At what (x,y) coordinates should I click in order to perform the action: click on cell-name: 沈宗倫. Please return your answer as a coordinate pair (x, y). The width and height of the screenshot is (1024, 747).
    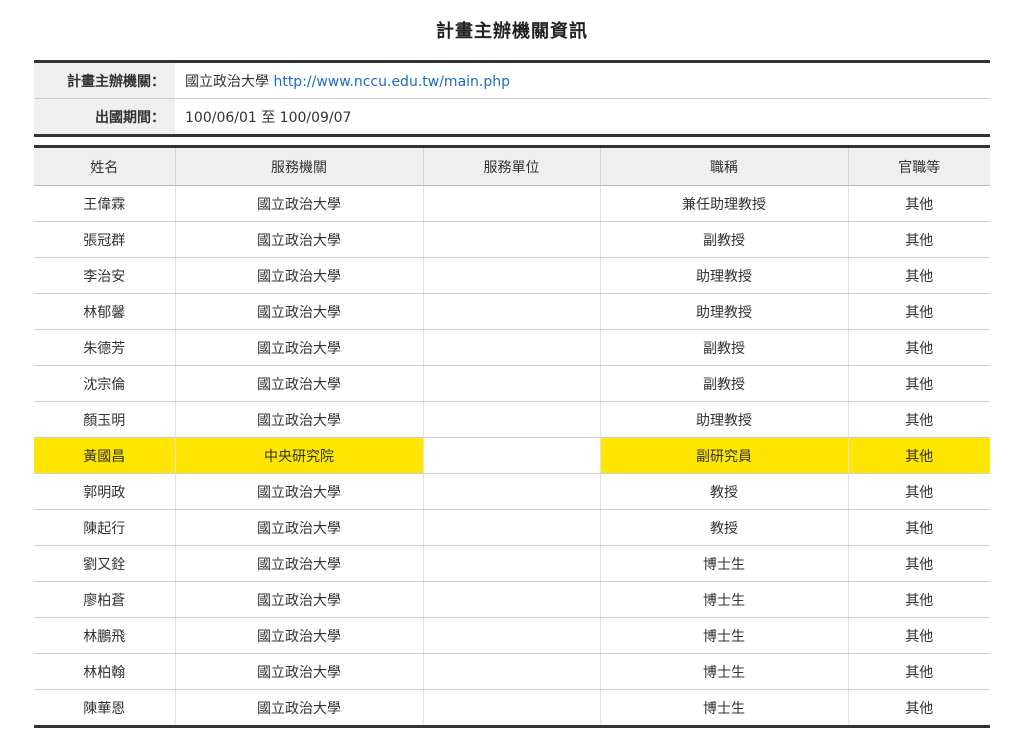
    Looking at the image, I should click on (104, 383).